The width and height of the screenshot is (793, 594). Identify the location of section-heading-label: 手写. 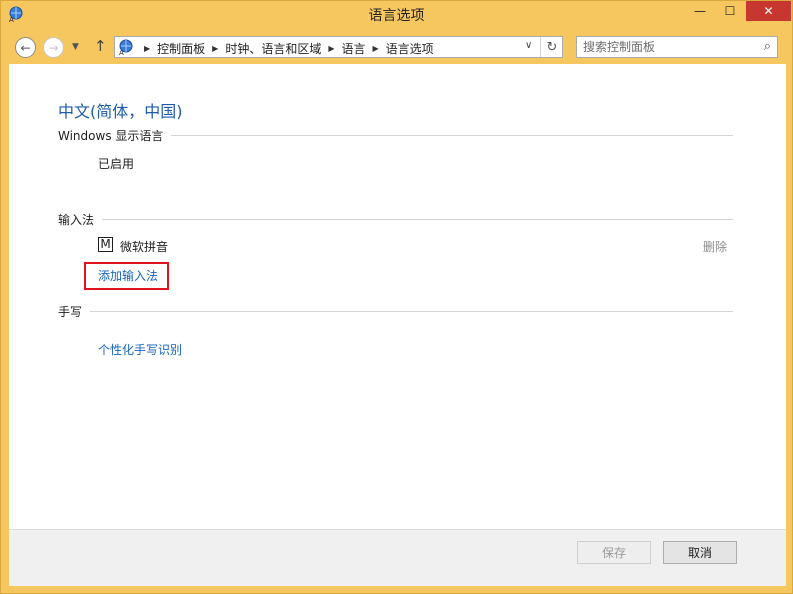
(70, 311).